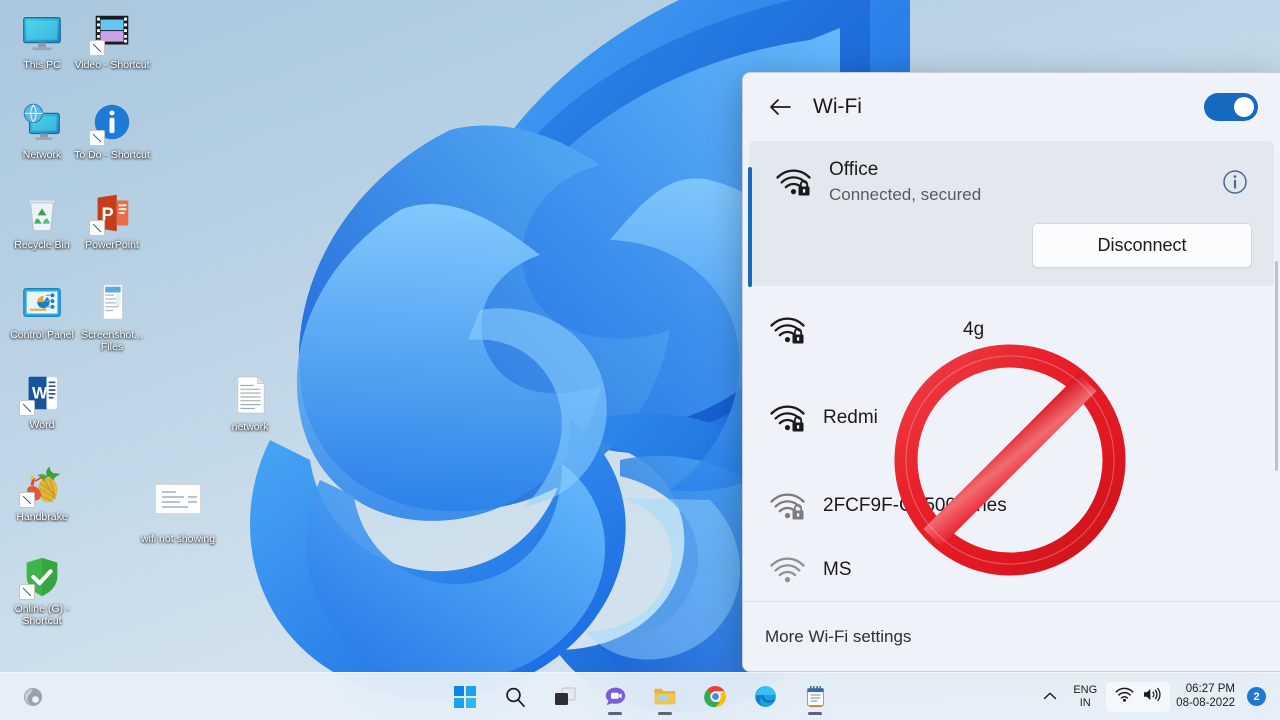 The width and height of the screenshot is (1280, 720). Describe the element at coordinates (1124, 697) in the screenshot. I see `wifi-icon` at that location.